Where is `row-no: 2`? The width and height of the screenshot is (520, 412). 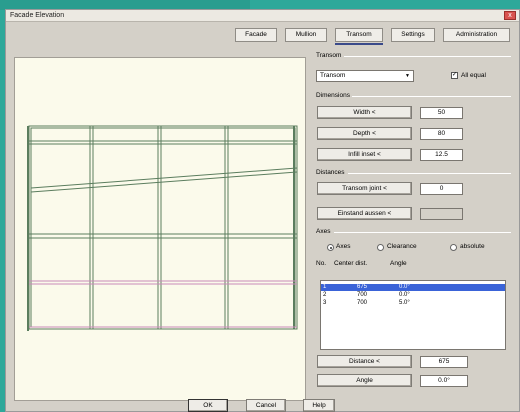 row-no: 2 is located at coordinates (325, 295).